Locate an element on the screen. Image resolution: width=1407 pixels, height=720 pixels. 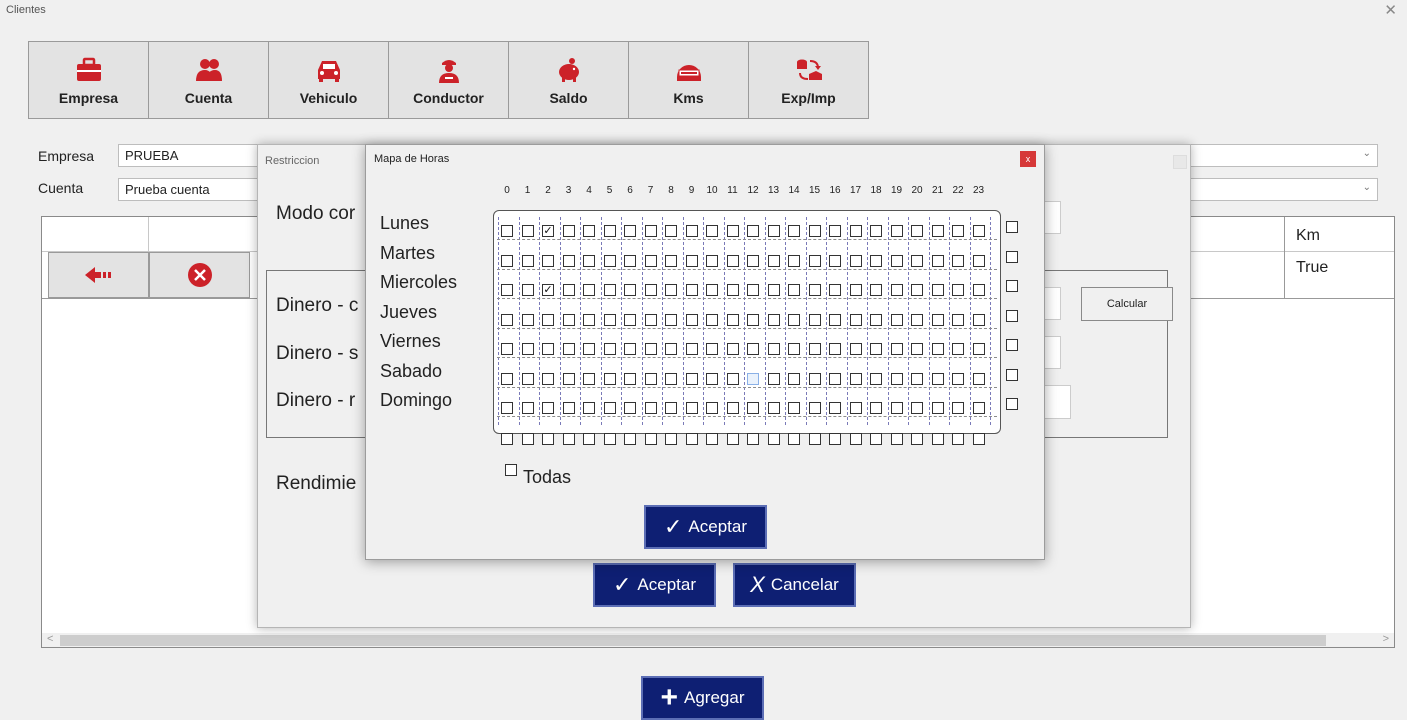
toolbar-button-exp-imp: Exp/Imp is located at coordinates (808, 80).